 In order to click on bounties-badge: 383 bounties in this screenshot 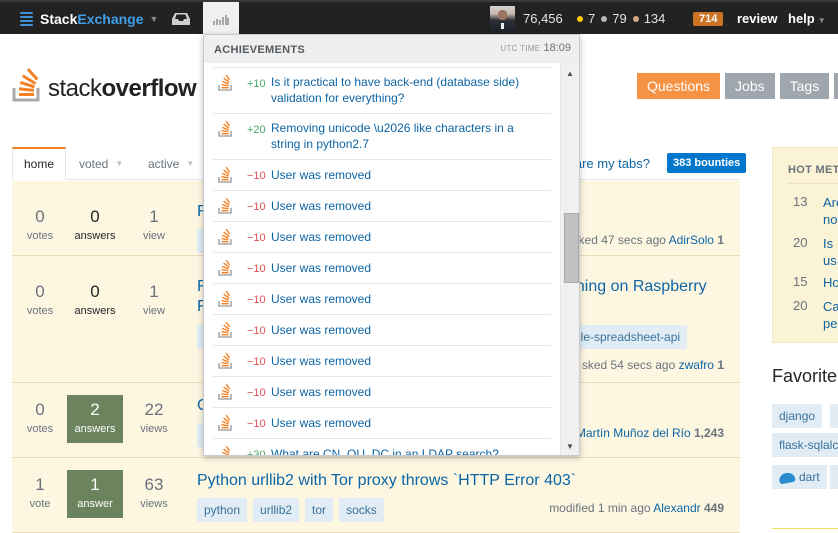, I will do `click(707, 163)`.